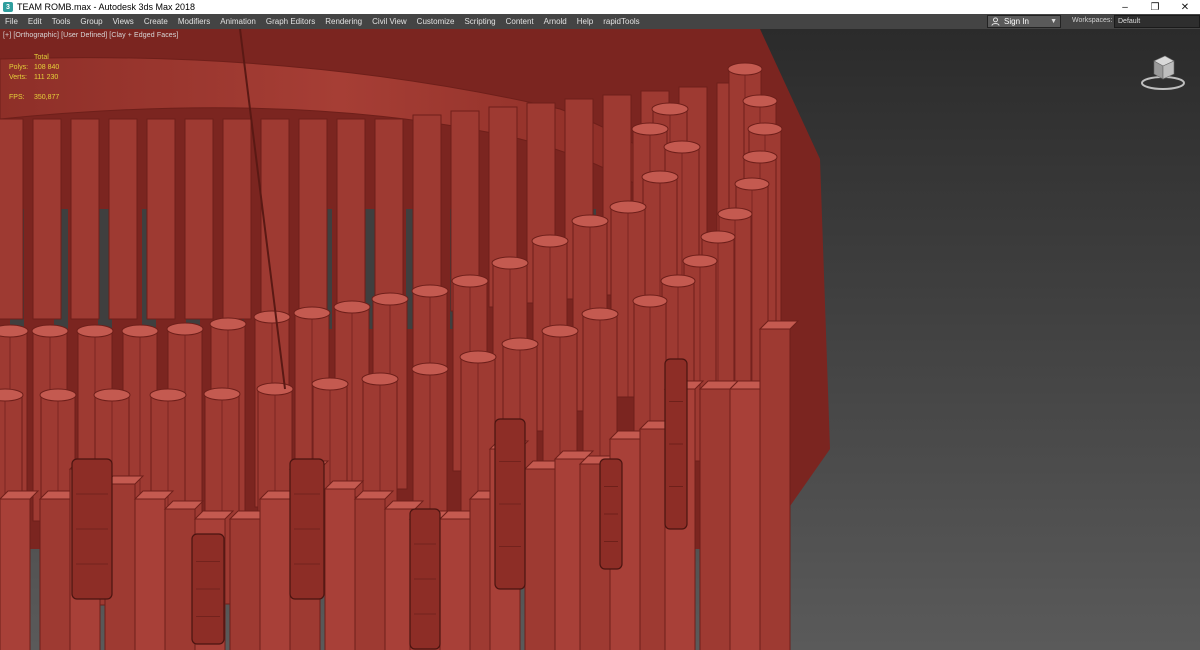  What do you see at coordinates (1053, 21) in the screenshot?
I see `chevron-down-icon: ▼` at bounding box center [1053, 21].